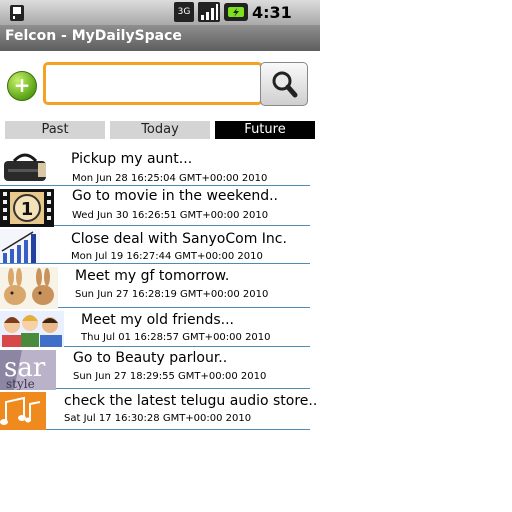 The height and width of the screenshot is (512, 512). What do you see at coordinates (153, 83) in the screenshot?
I see `search-input` at bounding box center [153, 83].